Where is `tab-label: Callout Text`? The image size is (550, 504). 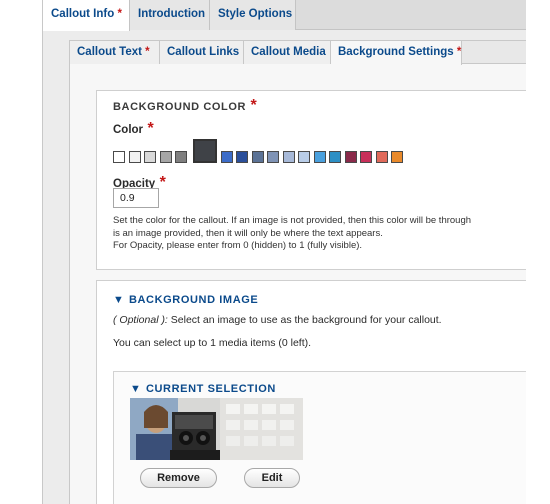
tab-label: Callout Text is located at coordinates (109, 52).